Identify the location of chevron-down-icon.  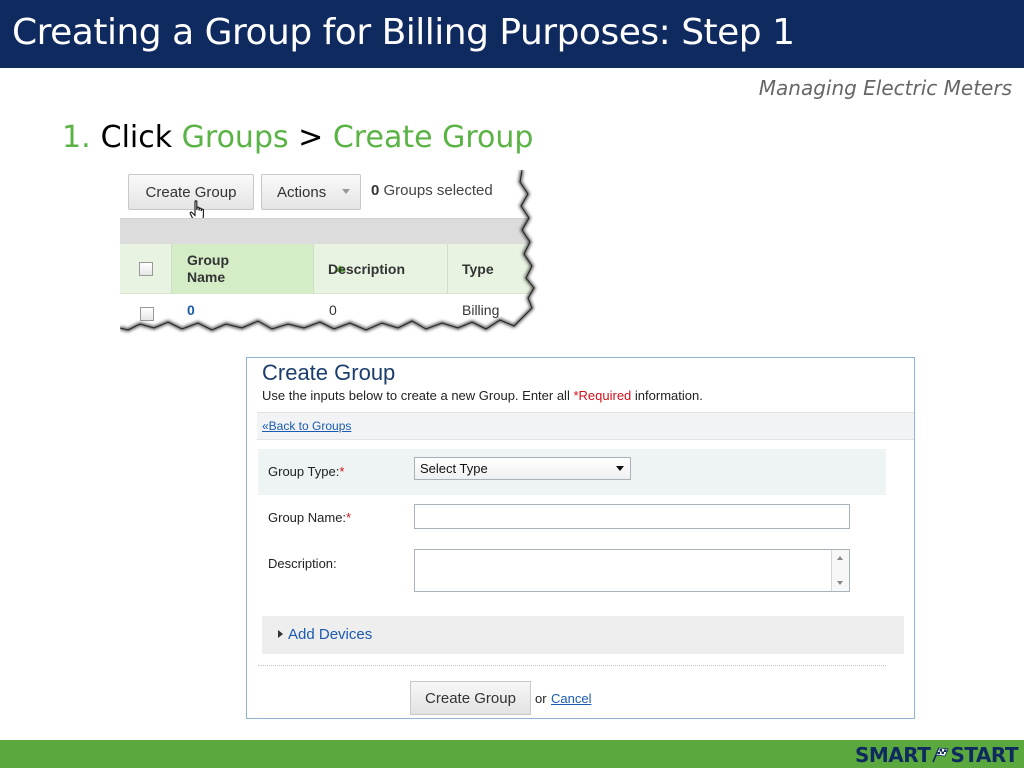
(620, 468).